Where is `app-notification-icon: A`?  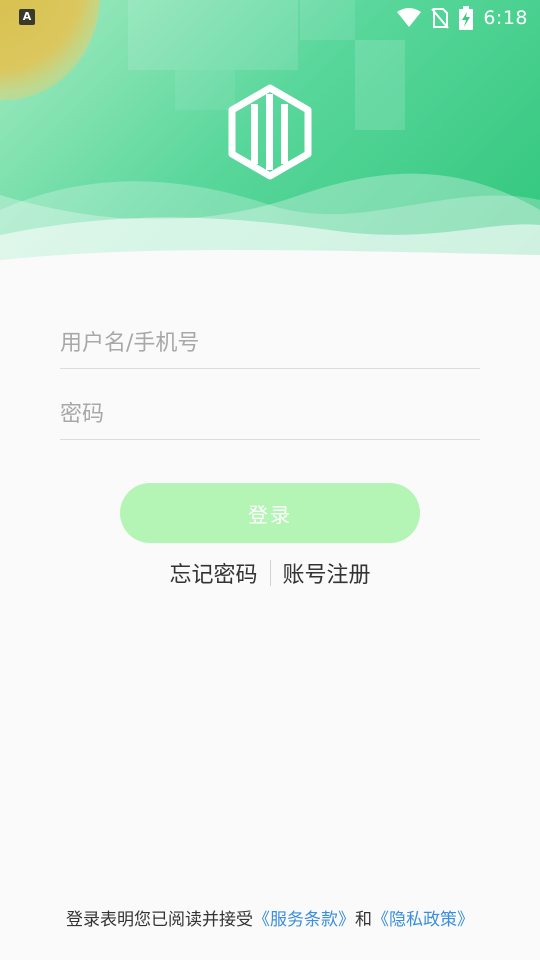 app-notification-icon: A is located at coordinates (27, 17).